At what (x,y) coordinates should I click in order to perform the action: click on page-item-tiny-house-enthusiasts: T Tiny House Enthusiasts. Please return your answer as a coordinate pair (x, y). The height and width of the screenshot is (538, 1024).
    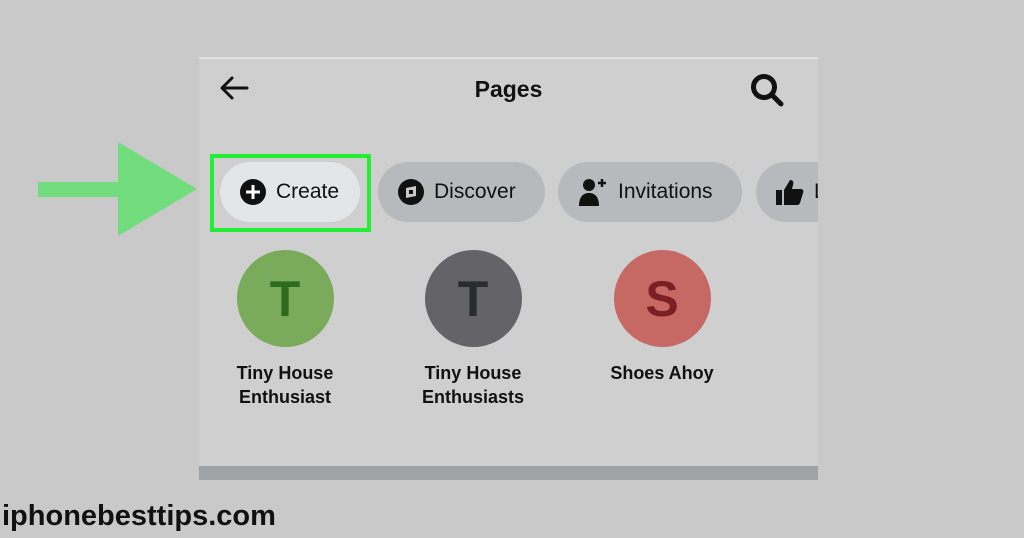
    Looking at the image, I should click on (473, 329).